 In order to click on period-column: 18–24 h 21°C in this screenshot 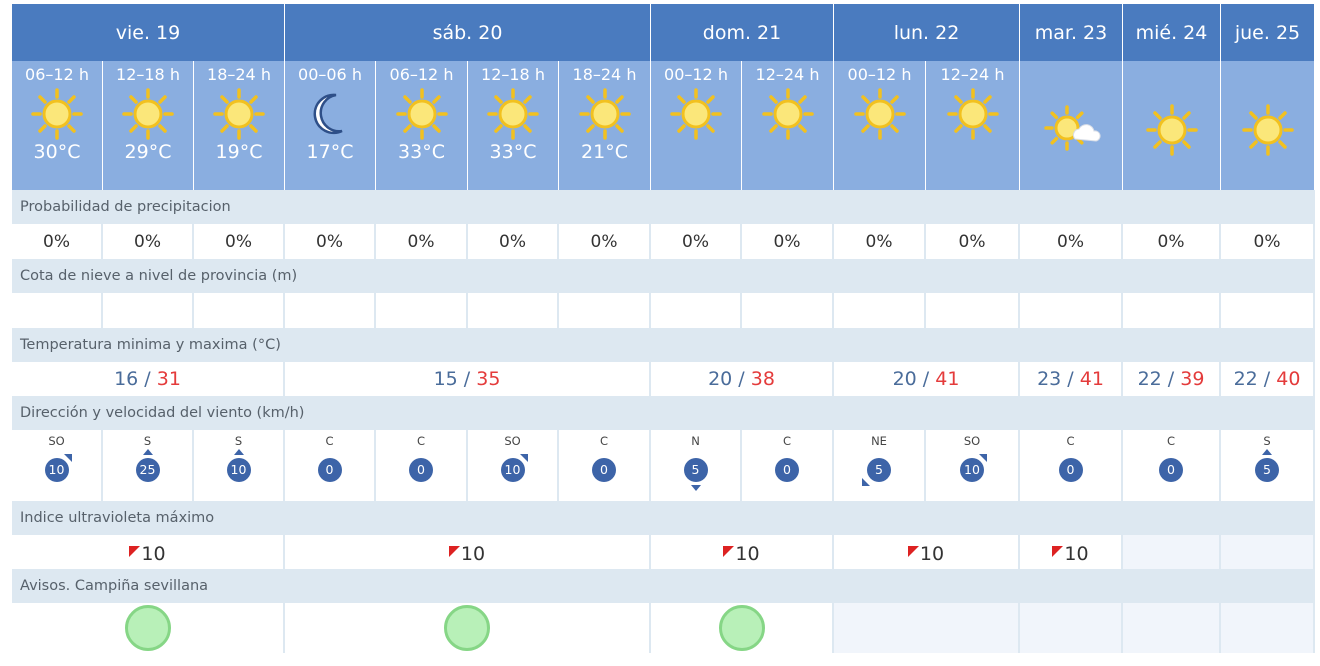, I will do `click(605, 125)`.